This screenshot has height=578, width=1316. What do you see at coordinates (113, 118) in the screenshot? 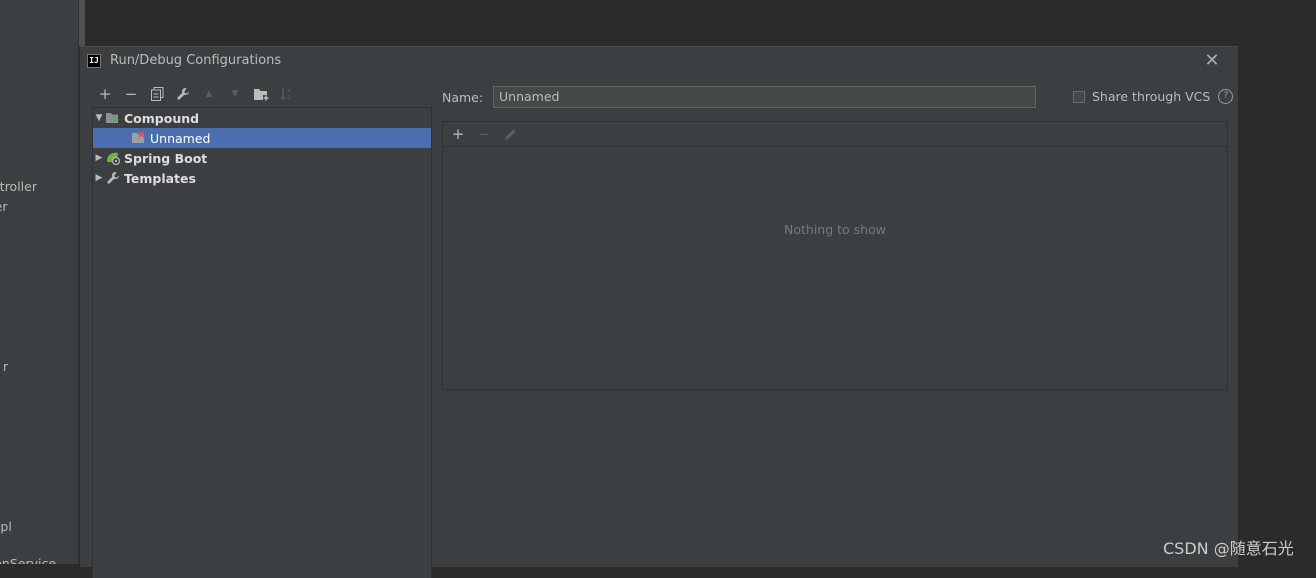
I see `compound-icon` at bounding box center [113, 118].